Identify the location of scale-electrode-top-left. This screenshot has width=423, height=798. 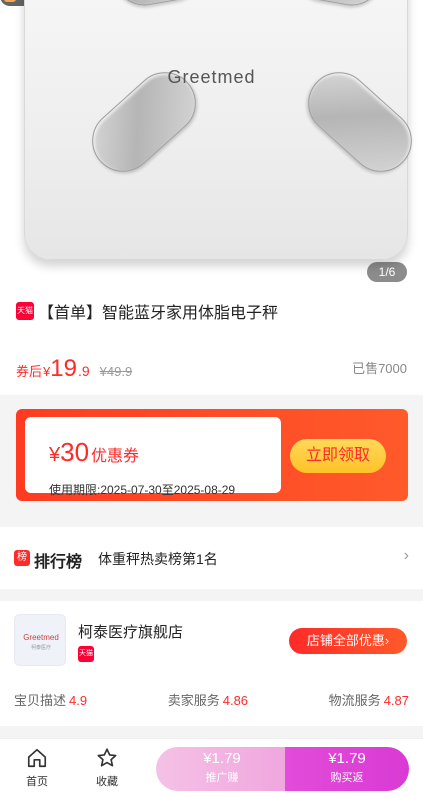
(158, 5).